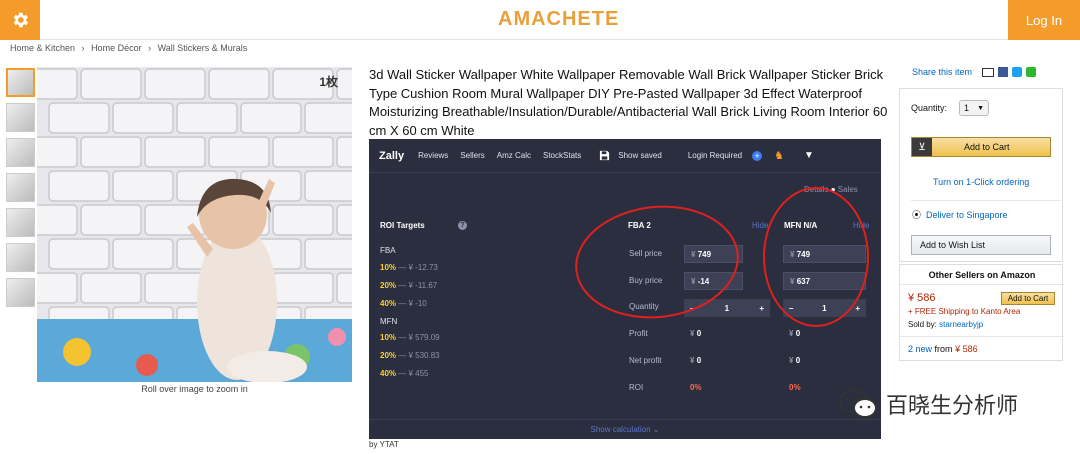 Image resolution: width=1080 pixels, height=454 pixels. I want to click on chevron-down-icon: ▼, so click(980, 108).